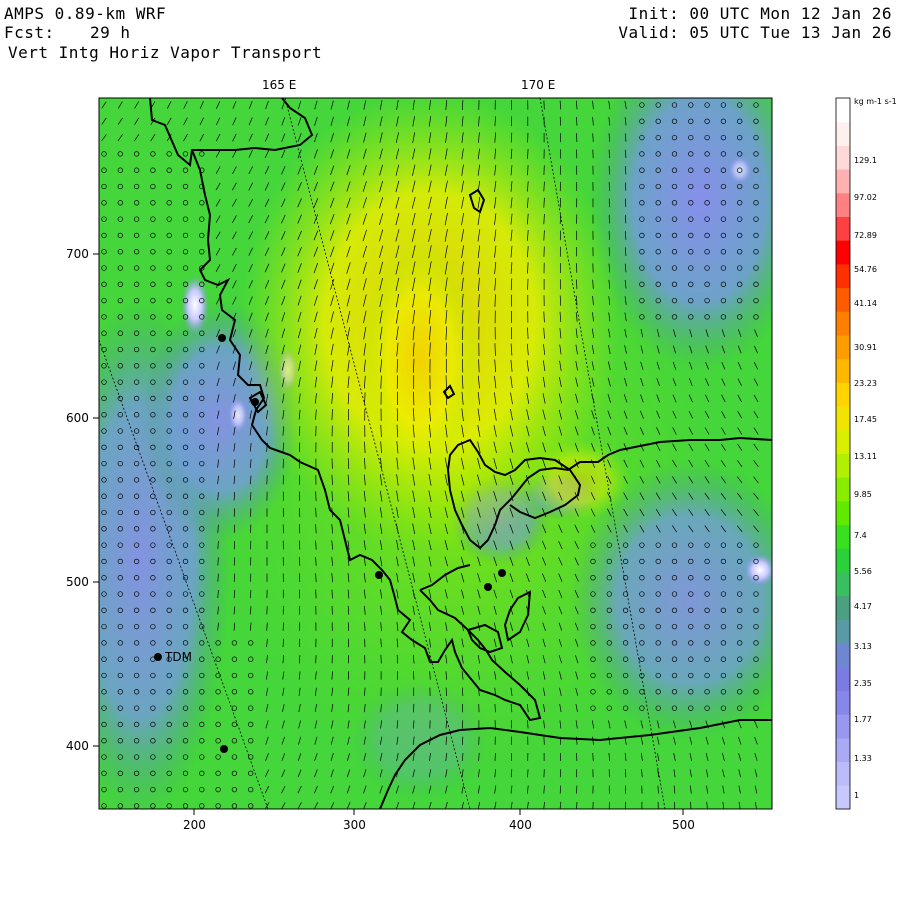  What do you see at coordinates (863, 571) in the screenshot?
I see `colorbar-level-label: 5.56` at bounding box center [863, 571].